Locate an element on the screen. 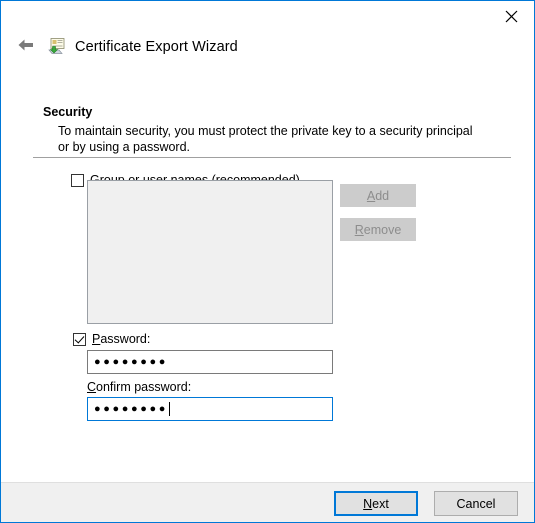 The image size is (535, 523). password-label-text: assword: is located at coordinates (125, 339).